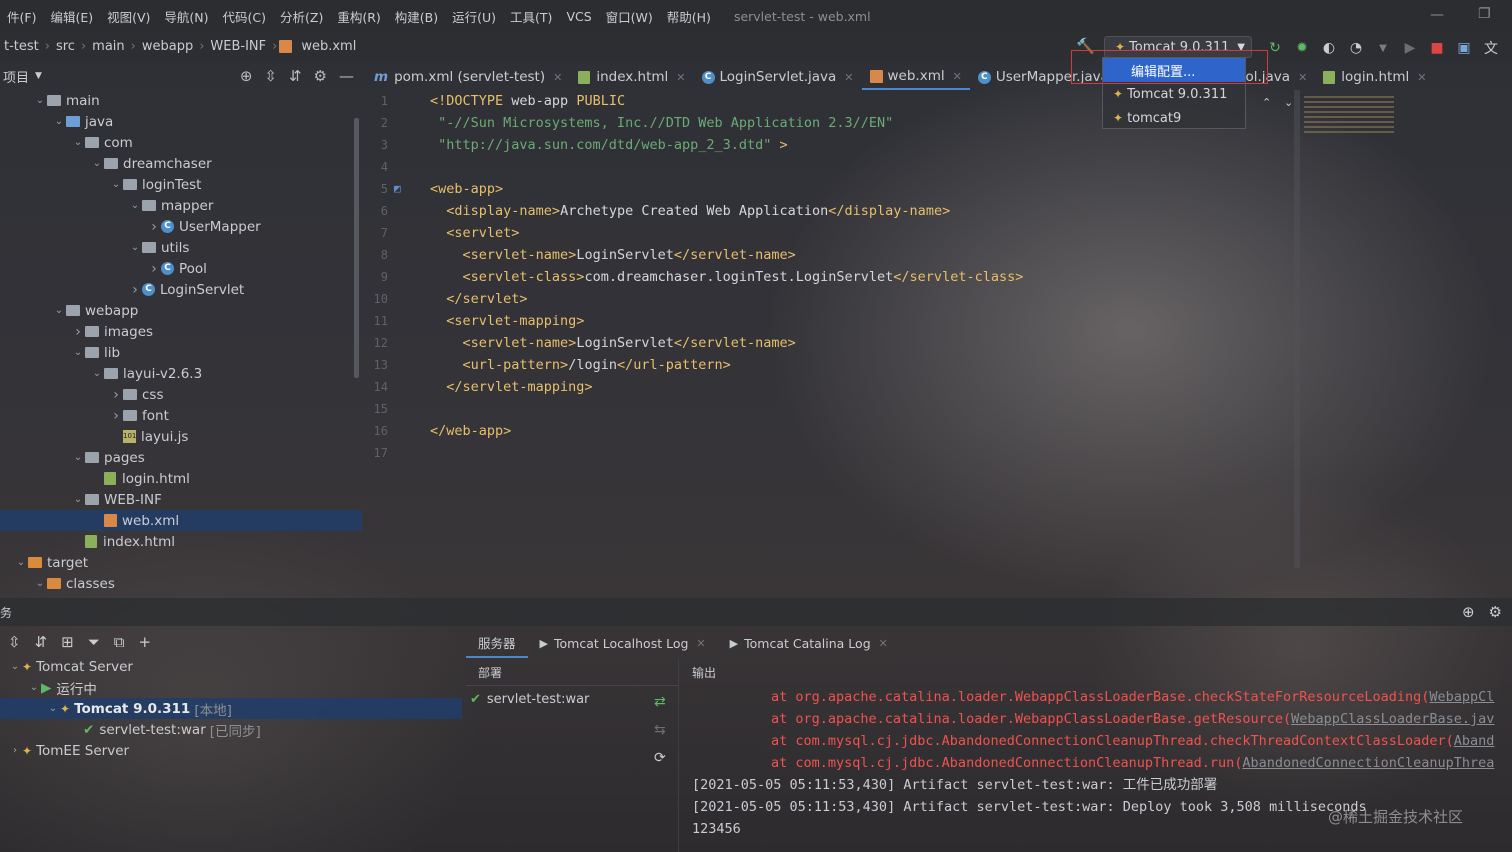  What do you see at coordinates (1356, 48) in the screenshot?
I see `profile-icon: ◔` at bounding box center [1356, 48].